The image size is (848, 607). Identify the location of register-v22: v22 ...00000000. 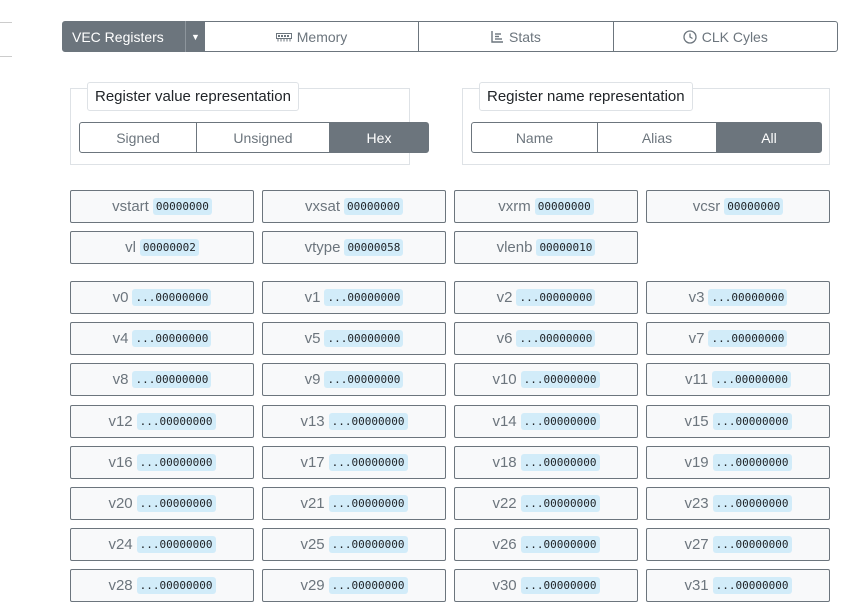
(546, 503).